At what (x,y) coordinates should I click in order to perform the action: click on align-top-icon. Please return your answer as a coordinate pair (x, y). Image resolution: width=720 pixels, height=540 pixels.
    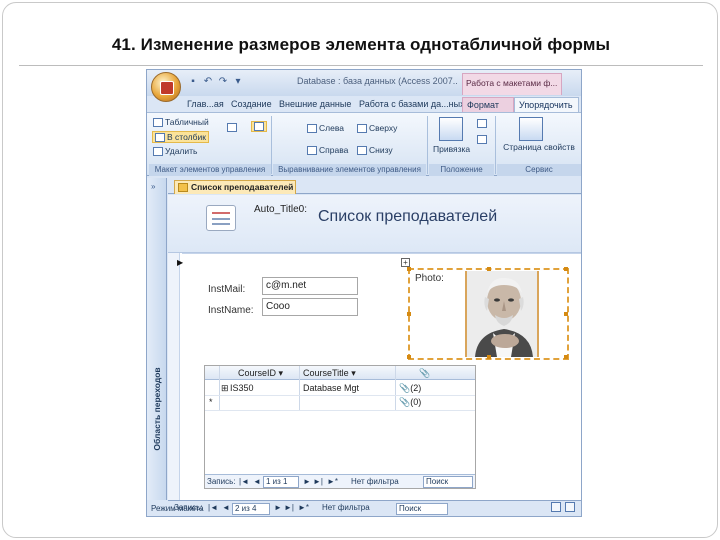
    Looking at the image, I should click on (362, 128).